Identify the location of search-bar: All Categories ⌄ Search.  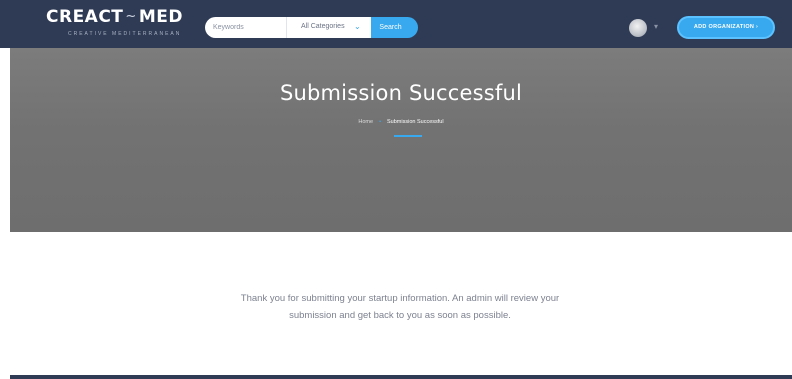
(311, 27).